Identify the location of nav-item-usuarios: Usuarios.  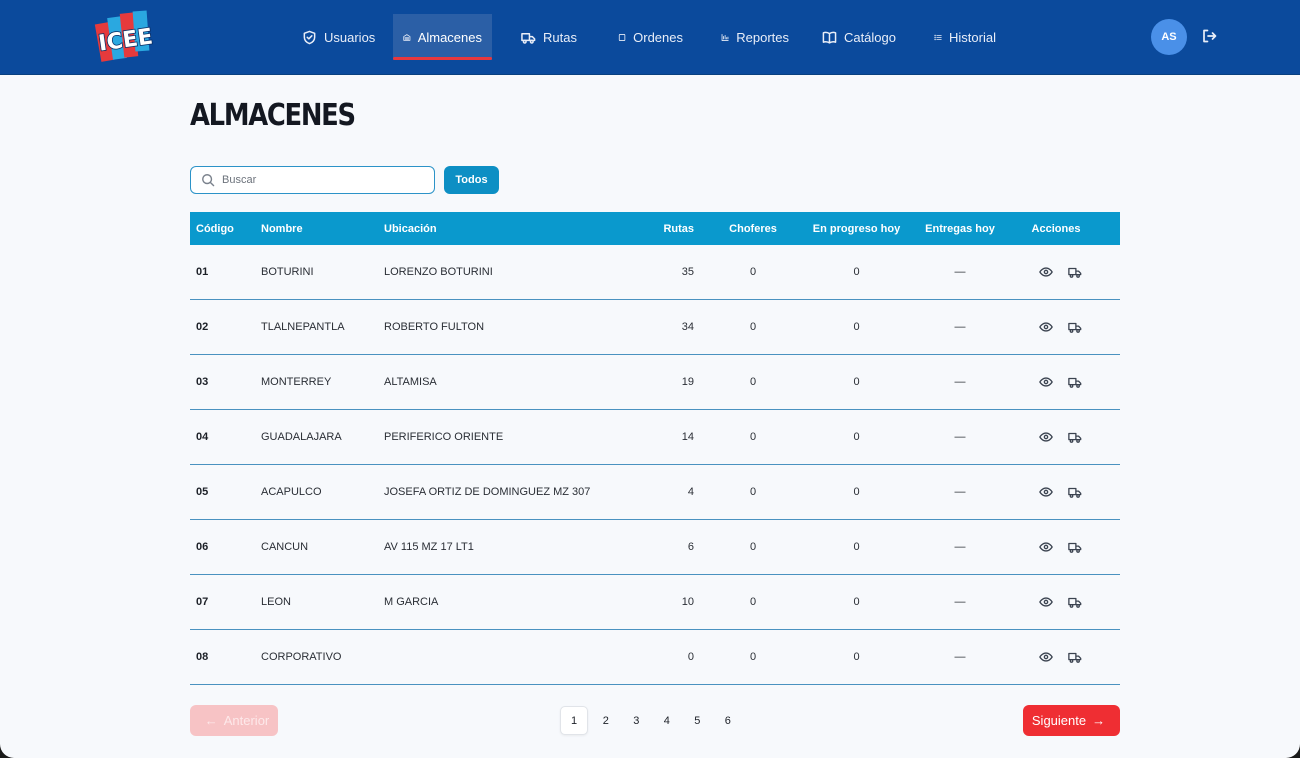
(342, 37).